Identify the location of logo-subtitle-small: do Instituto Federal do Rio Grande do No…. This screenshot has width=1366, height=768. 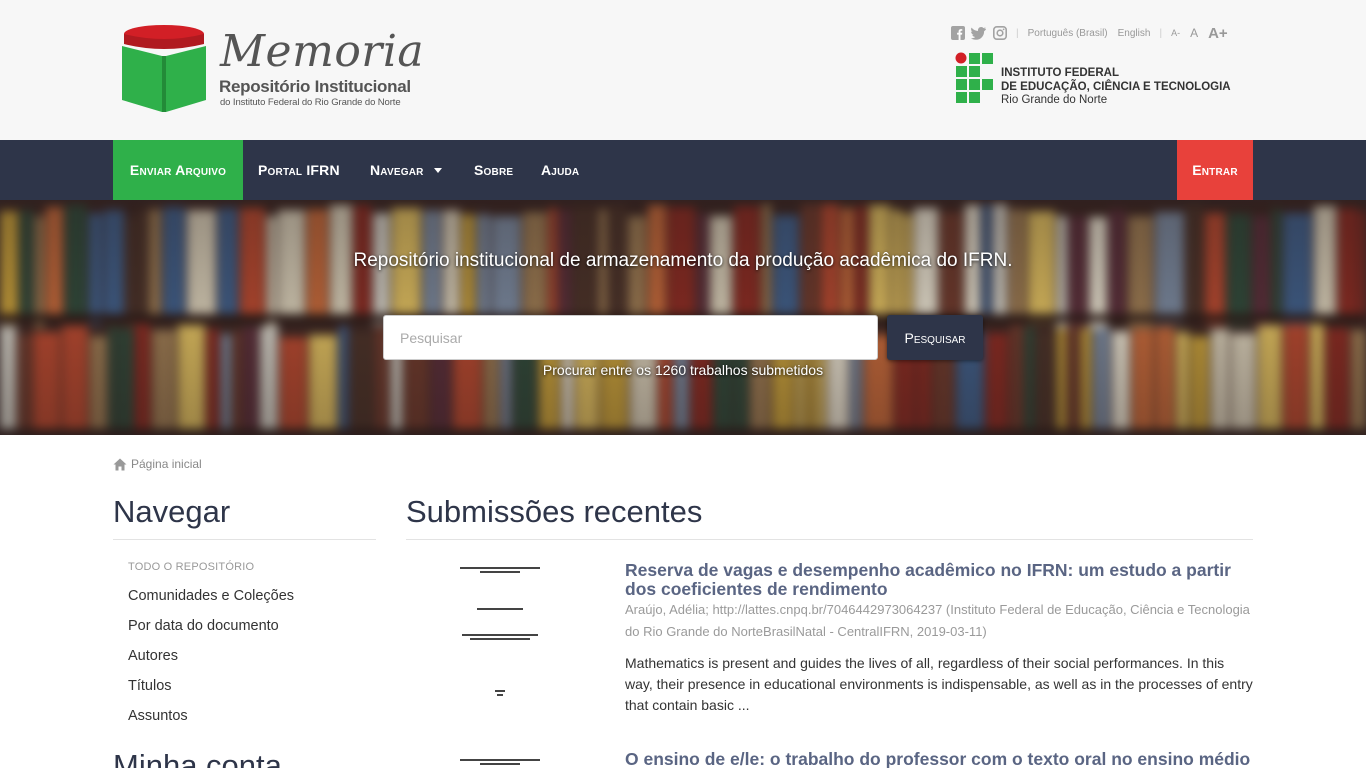
(310, 102).